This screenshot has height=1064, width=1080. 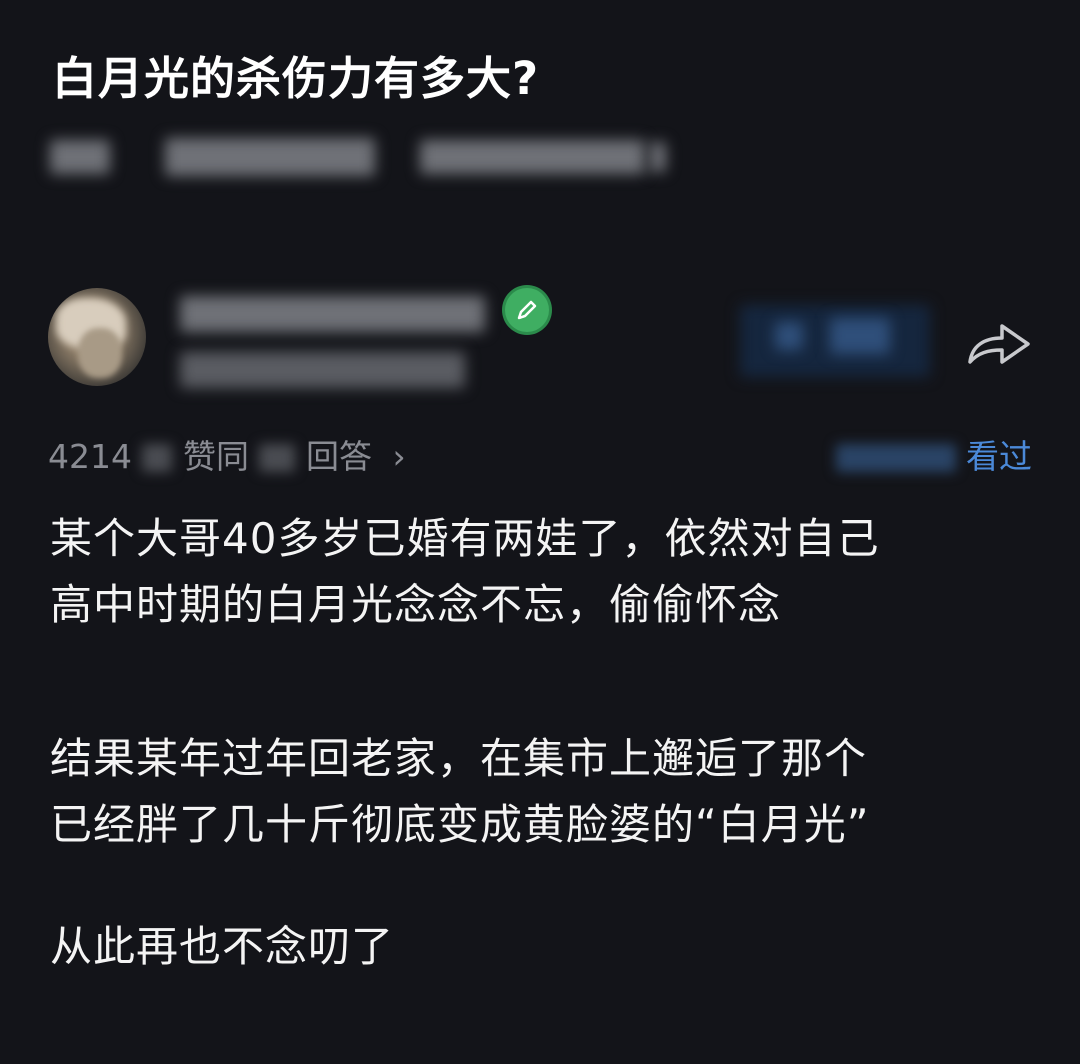 What do you see at coordinates (295, 74) in the screenshot?
I see `question-title: 白月光的杀伤力有多大?` at bounding box center [295, 74].